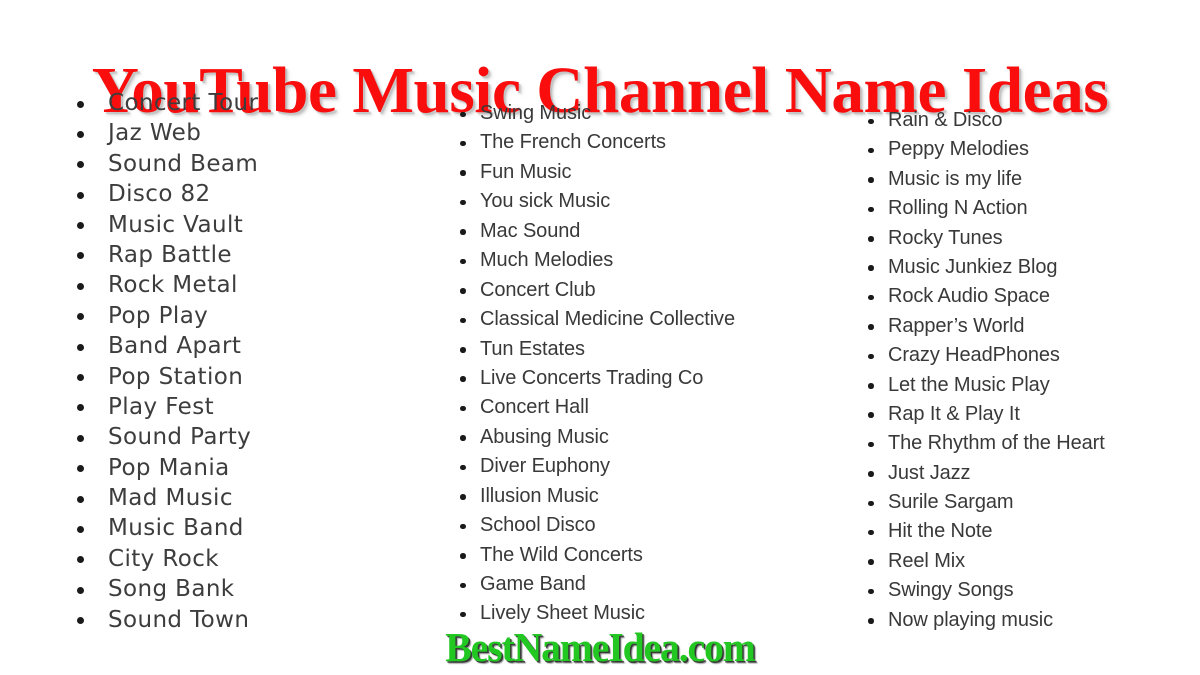 The height and width of the screenshot is (675, 1200). I want to click on list-item: Much Melodies, so click(593, 260).